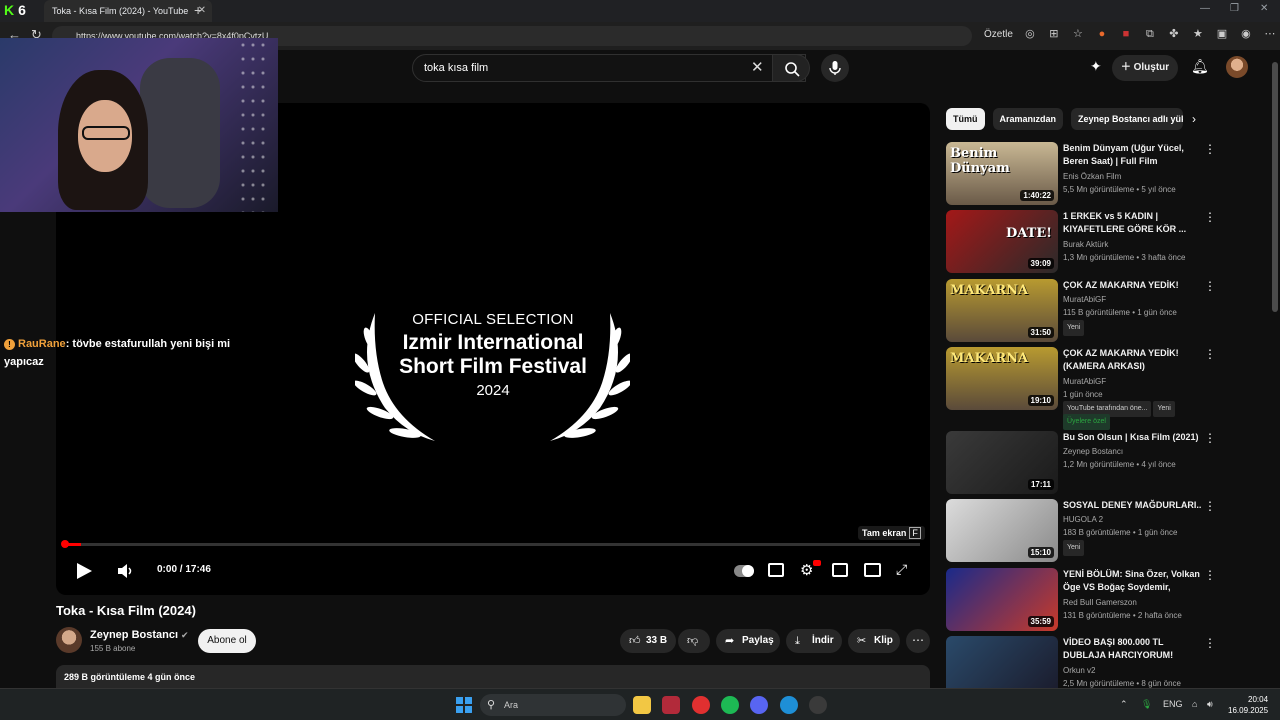 Image resolution: width=1280 pixels, height=720 pixels. What do you see at coordinates (198, 10) in the screenshot?
I see `new-tab-button: +` at bounding box center [198, 10].